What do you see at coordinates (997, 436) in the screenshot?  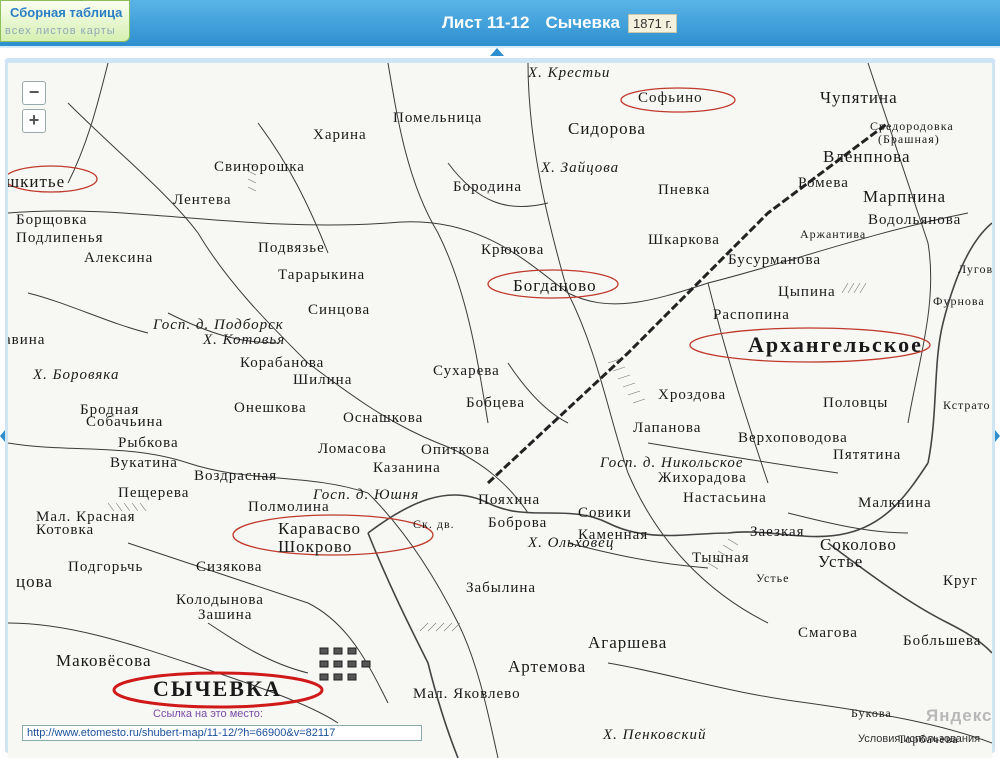 I see `pan-east-arrow-icon` at bounding box center [997, 436].